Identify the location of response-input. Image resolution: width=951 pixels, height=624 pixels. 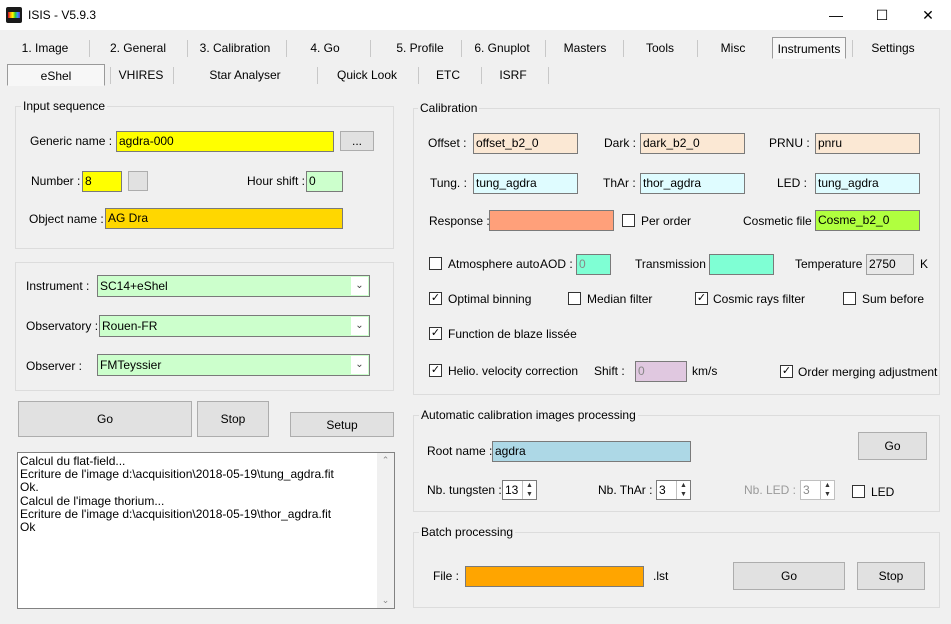
(551, 220).